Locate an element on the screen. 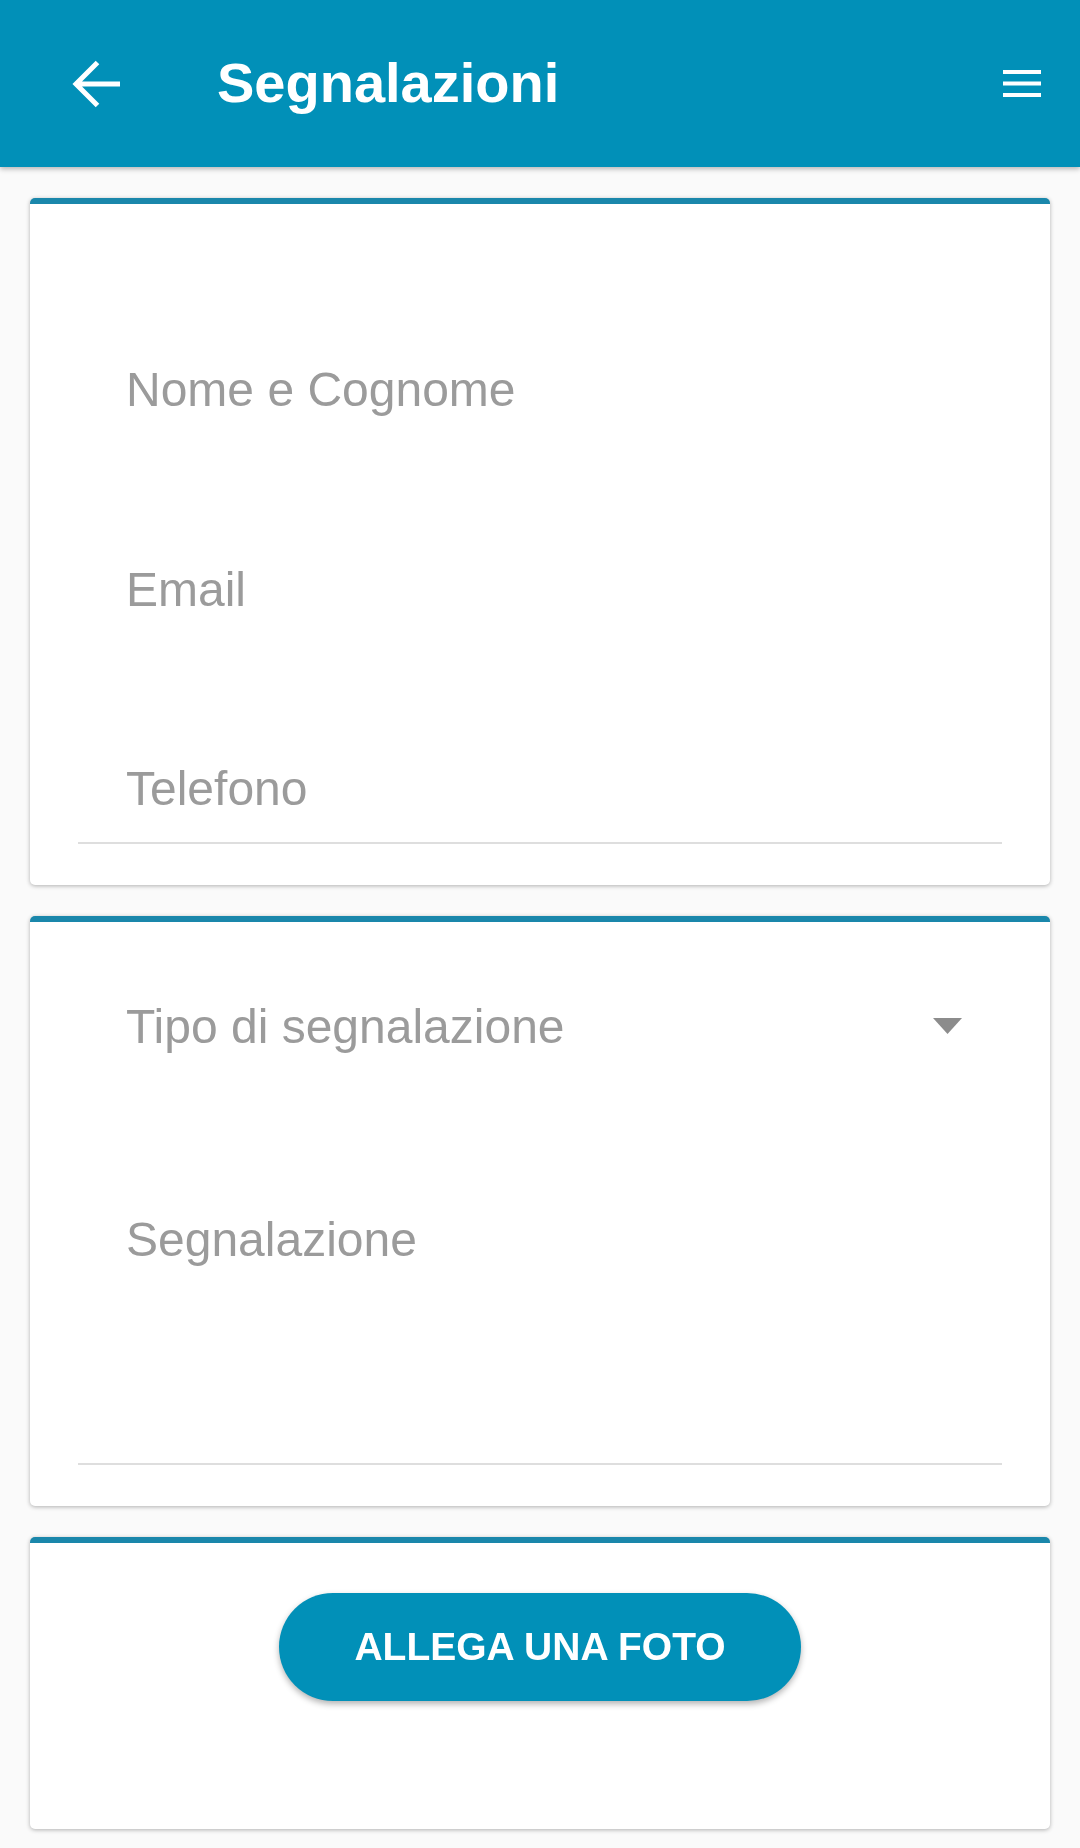  back-arrow-icon is located at coordinates (96, 83).